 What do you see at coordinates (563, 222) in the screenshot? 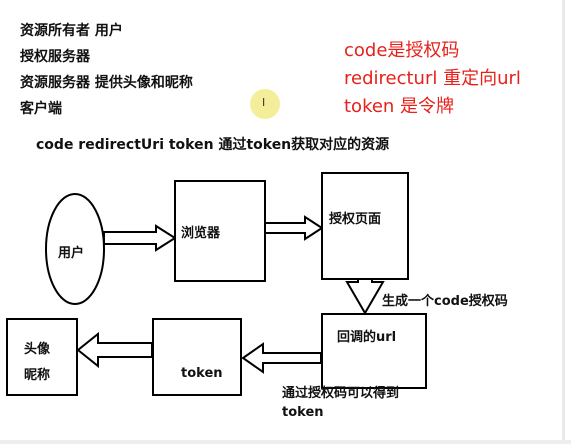
I see `window-scrollbar-edge` at bounding box center [563, 222].